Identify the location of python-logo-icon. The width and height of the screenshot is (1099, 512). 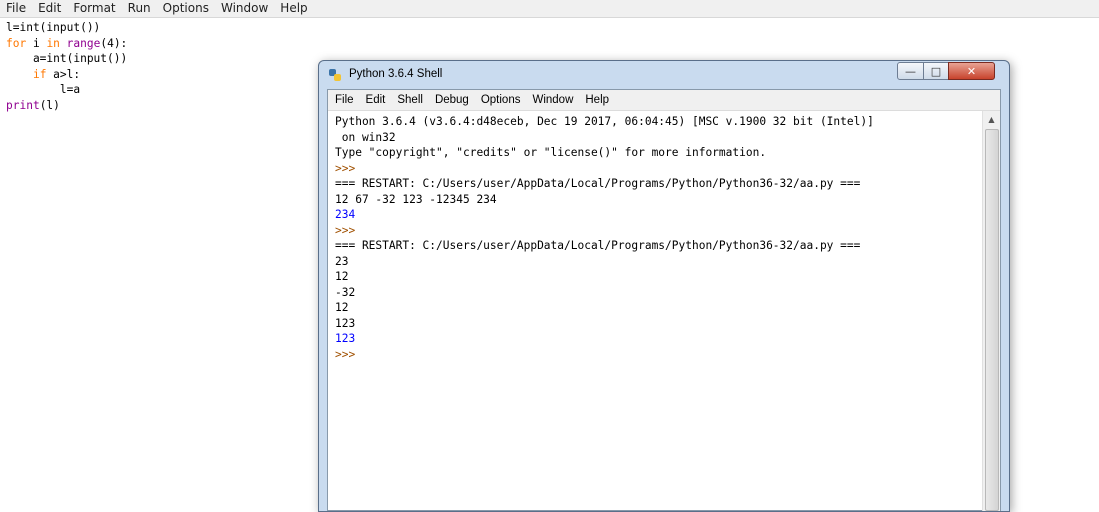
(335, 75).